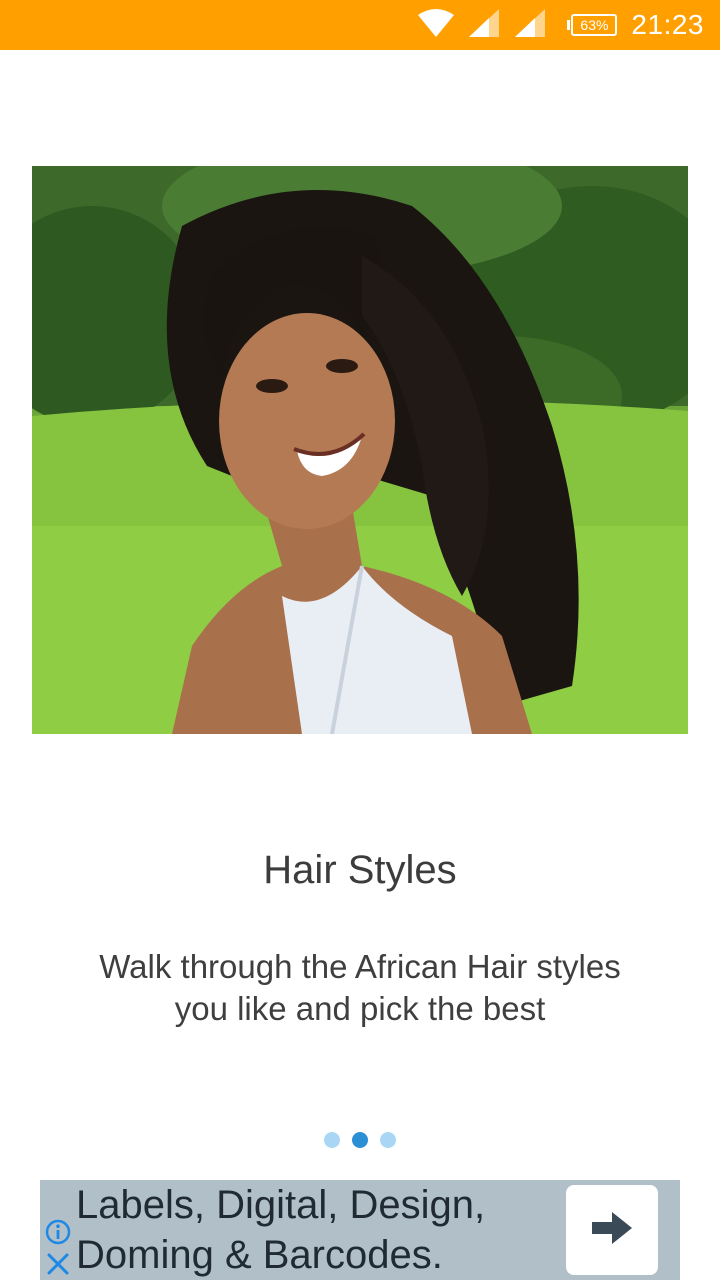 Image resolution: width=720 pixels, height=1280 pixels. I want to click on battery-level: 63%, so click(594, 25).